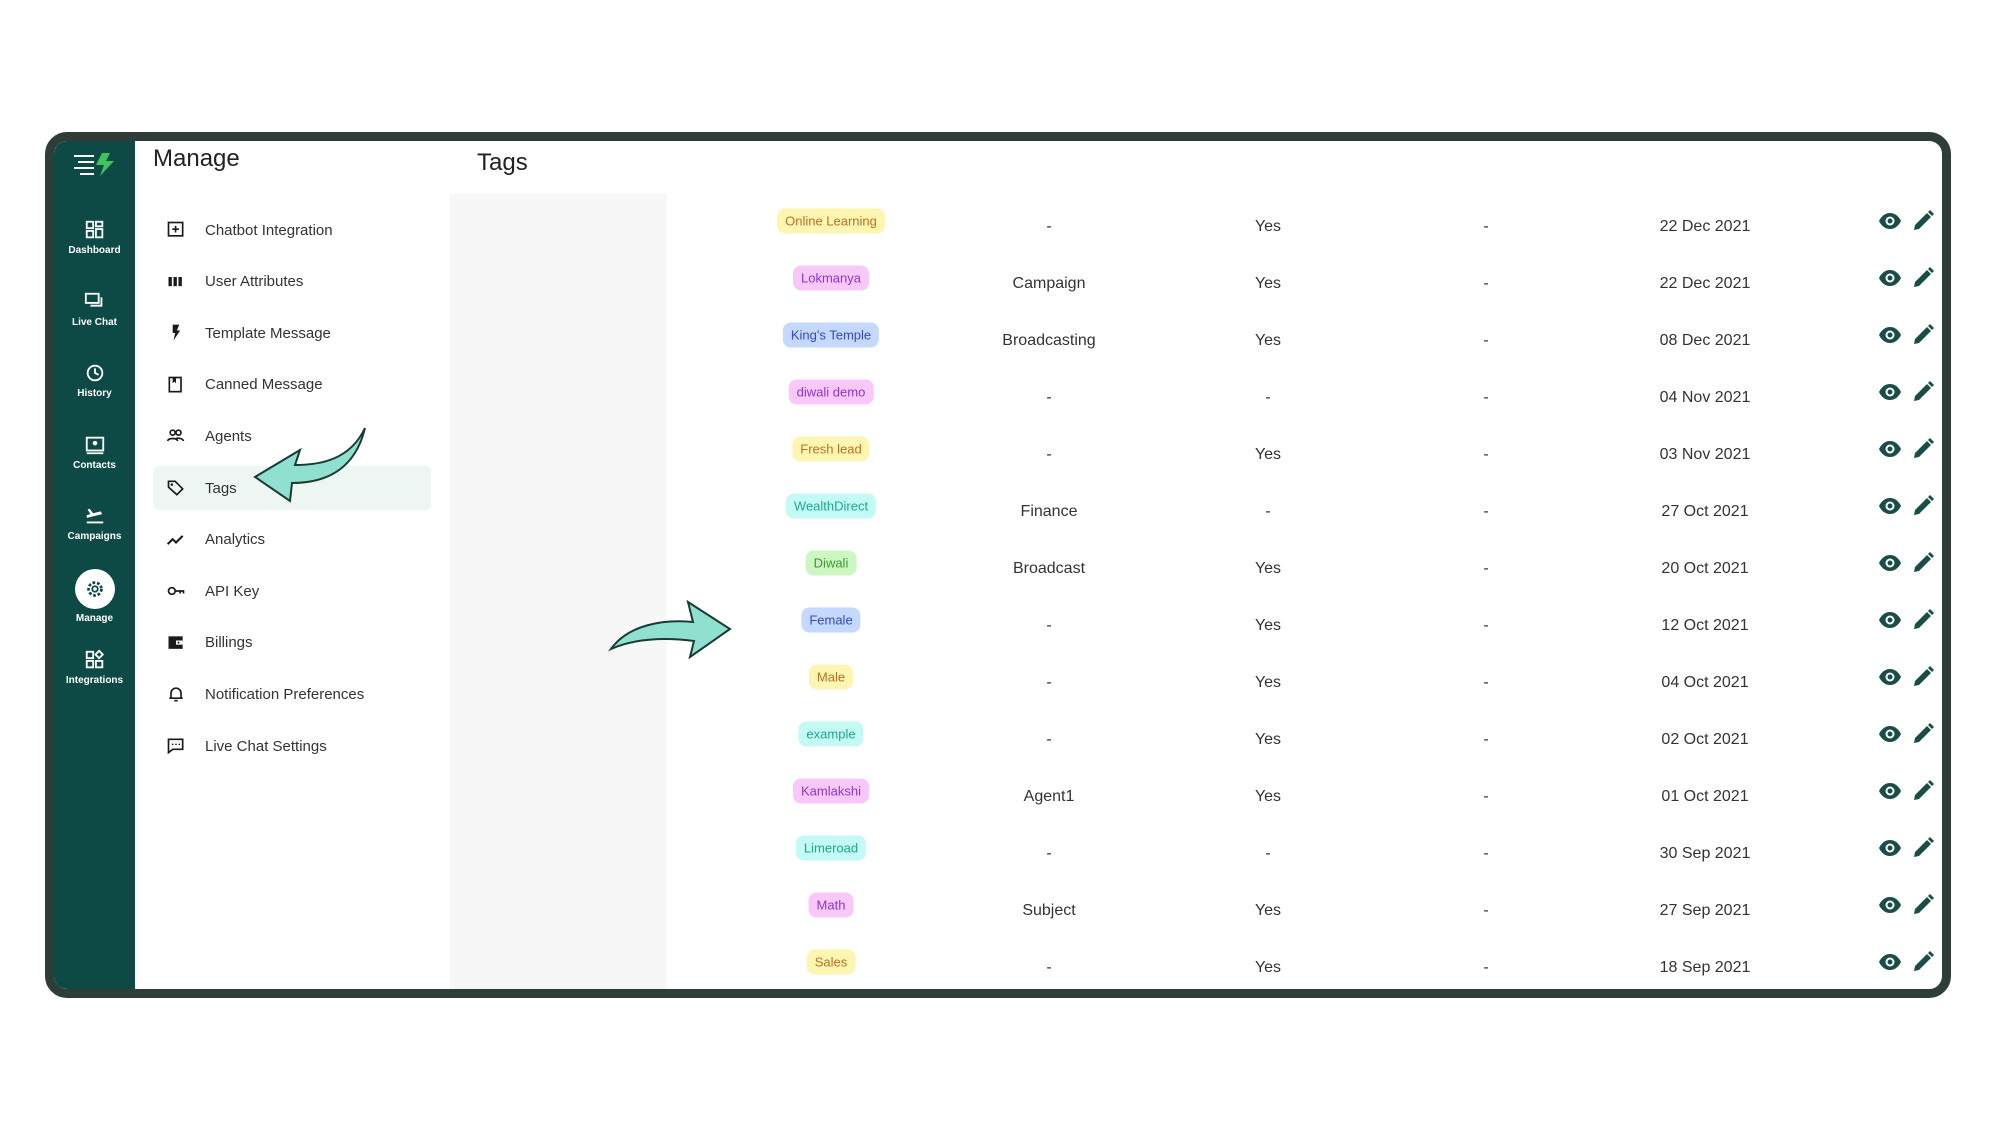  I want to click on menu-item-canned-message: Canned Message, so click(292, 385).